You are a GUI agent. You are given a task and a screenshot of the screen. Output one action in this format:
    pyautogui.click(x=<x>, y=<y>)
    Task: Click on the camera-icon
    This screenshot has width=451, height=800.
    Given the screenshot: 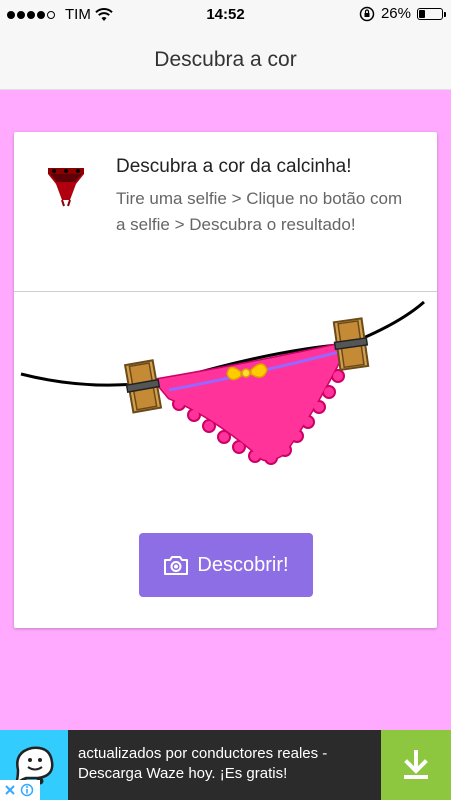 What is the action you would take?
    pyautogui.click(x=176, y=565)
    